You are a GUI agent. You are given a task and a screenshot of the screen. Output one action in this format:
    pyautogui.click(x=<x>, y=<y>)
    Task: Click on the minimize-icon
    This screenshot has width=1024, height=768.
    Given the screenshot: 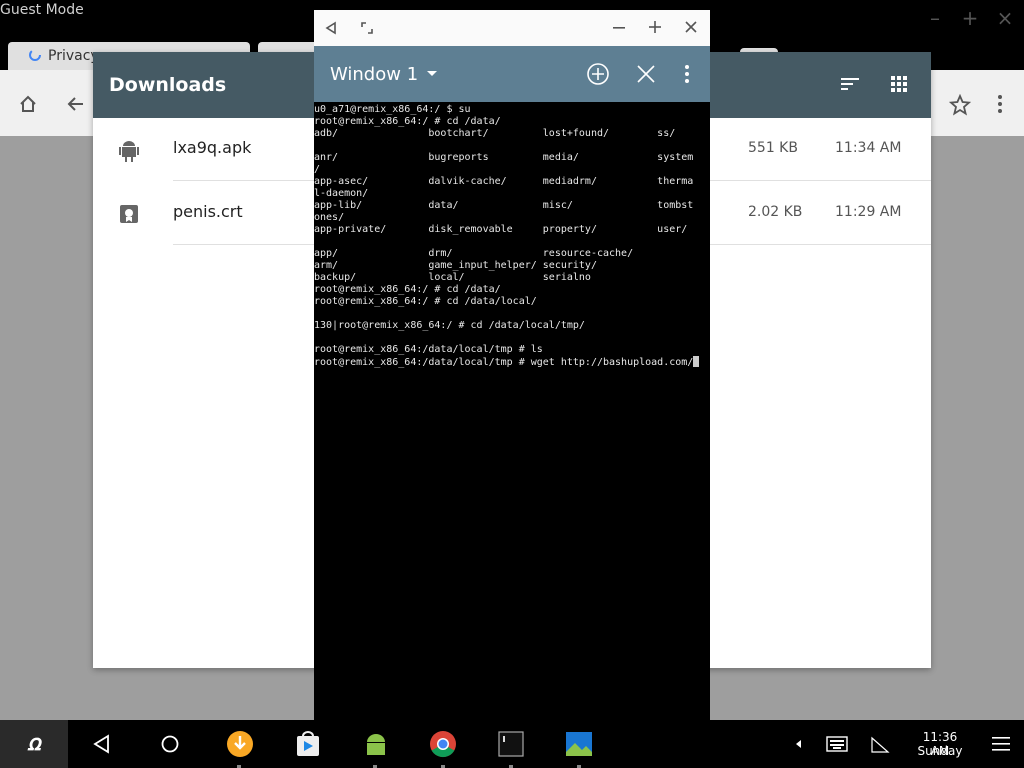 What is the action you would take?
    pyautogui.click(x=619, y=27)
    